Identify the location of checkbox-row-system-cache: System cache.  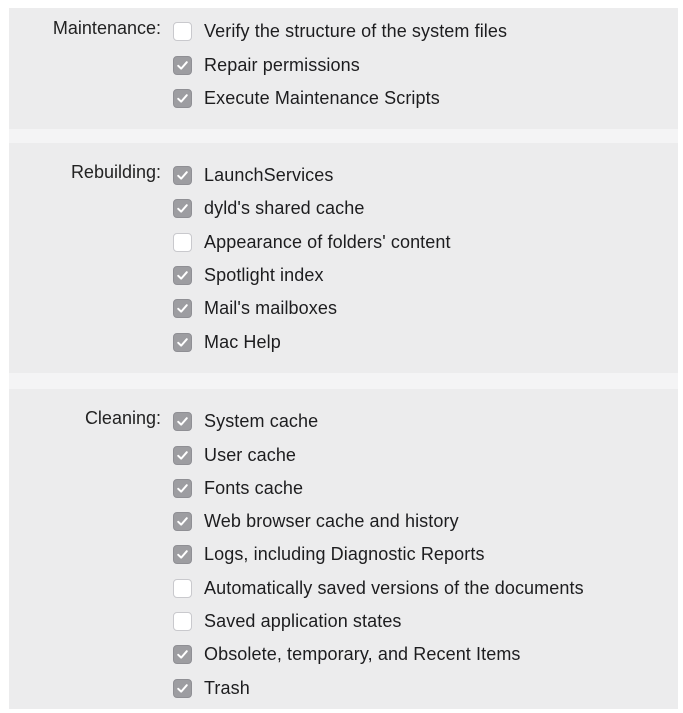
(245, 421).